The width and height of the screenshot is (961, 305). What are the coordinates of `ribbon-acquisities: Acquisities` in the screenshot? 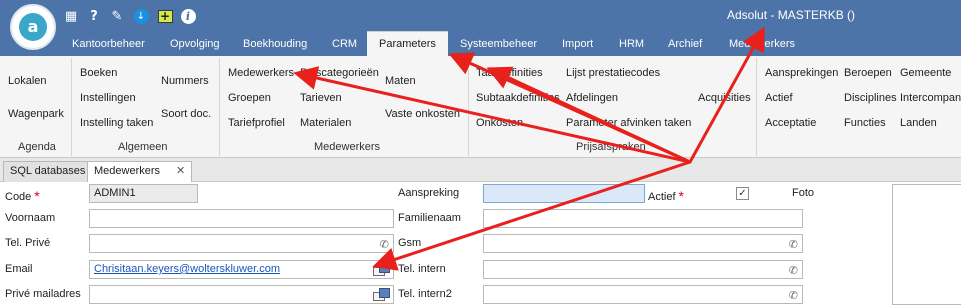 It's located at (724, 98).